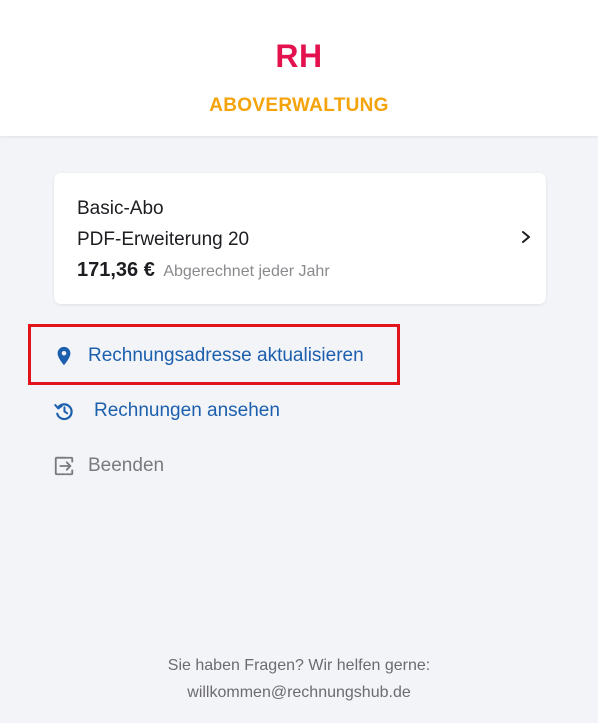  What do you see at coordinates (64, 356) in the screenshot?
I see `map-pin-icon` at bounding box center [64, 356].